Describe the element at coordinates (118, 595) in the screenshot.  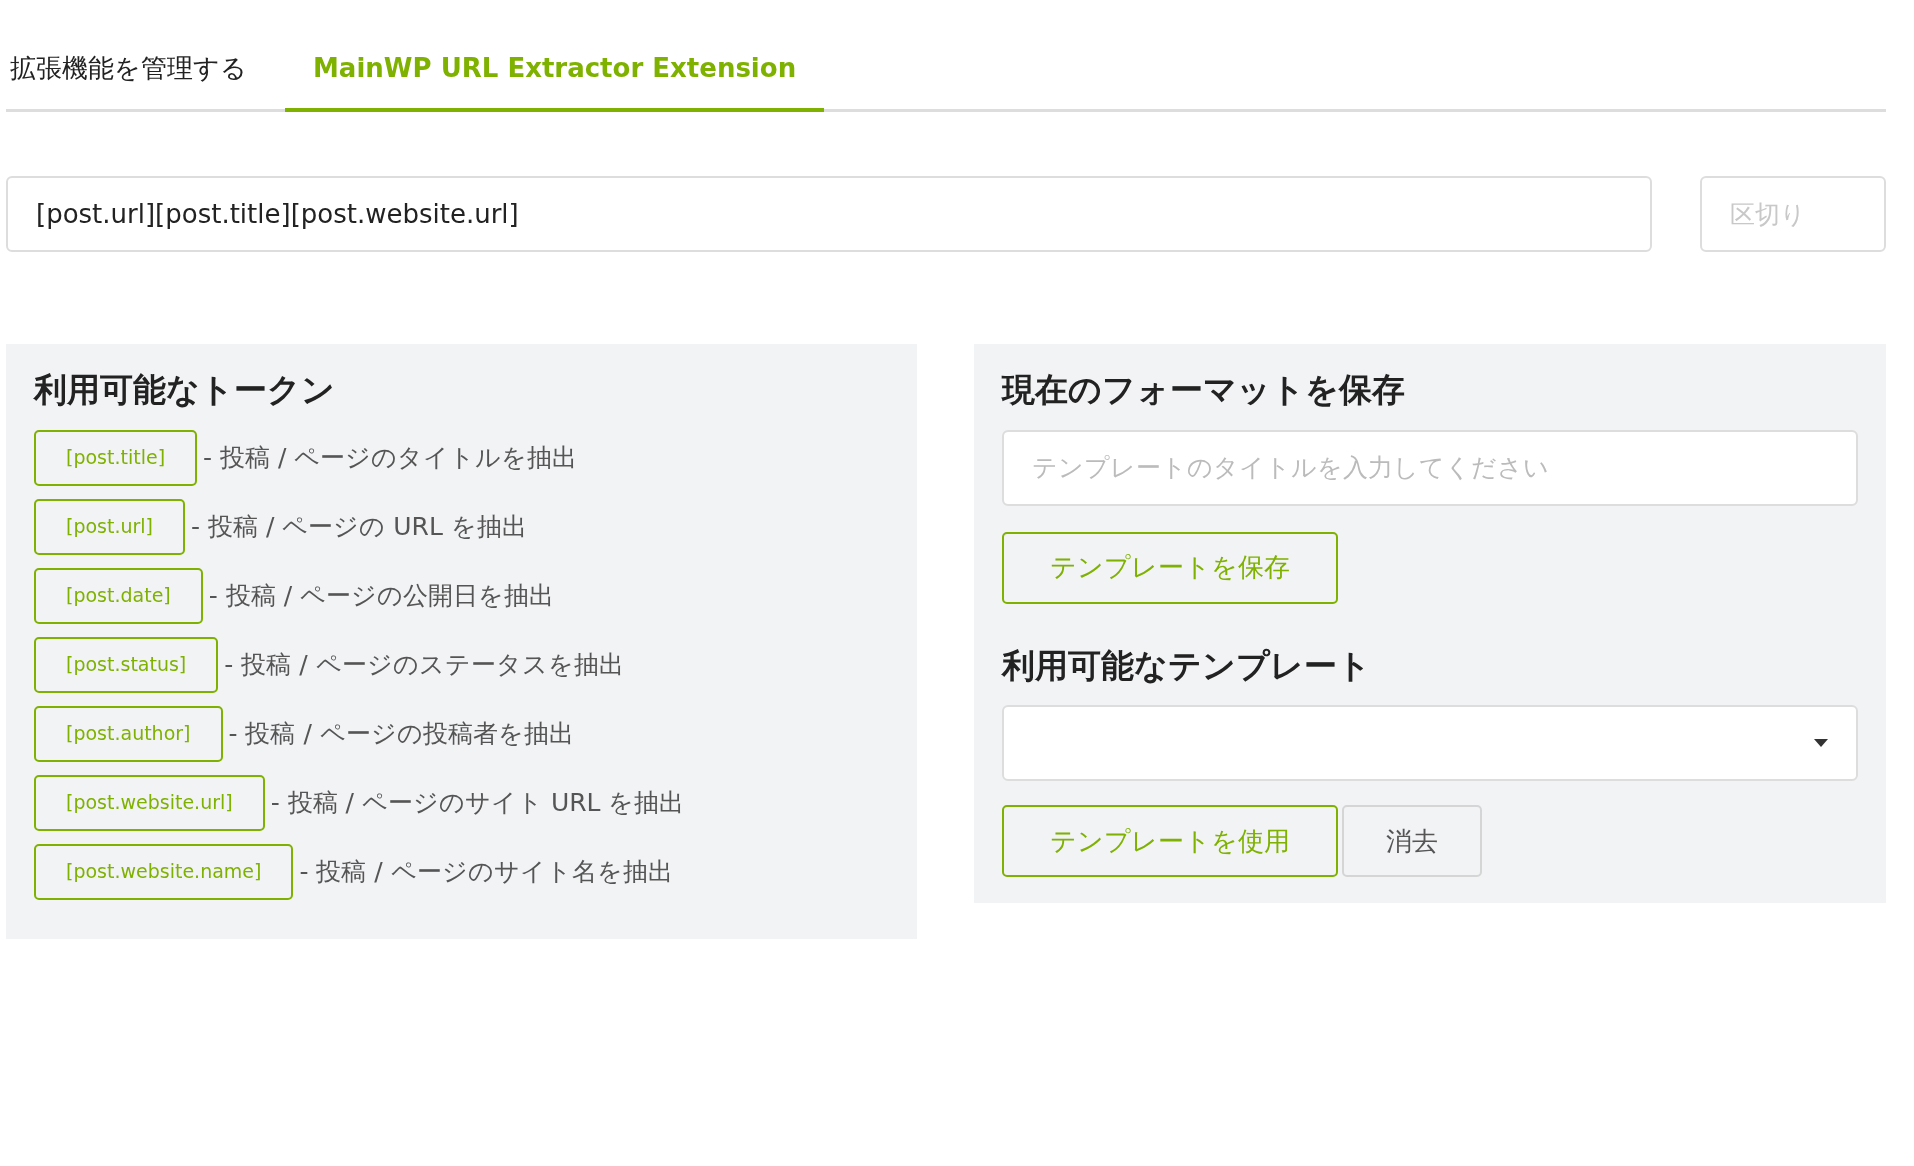
I see `token-button: [post.date]` at that location.